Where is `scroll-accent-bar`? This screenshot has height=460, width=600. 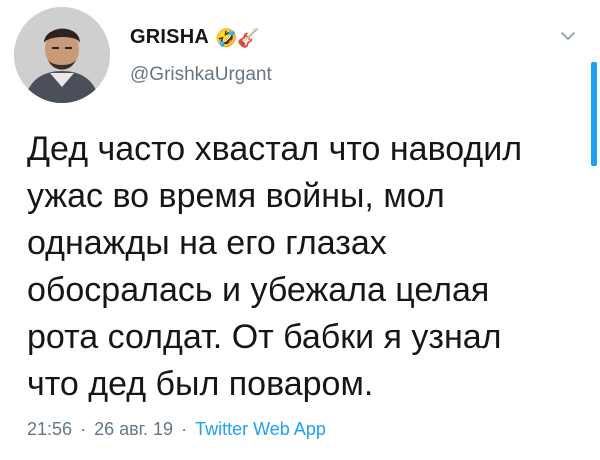 scroll-accent-bar is located at coordinates (594, 114).